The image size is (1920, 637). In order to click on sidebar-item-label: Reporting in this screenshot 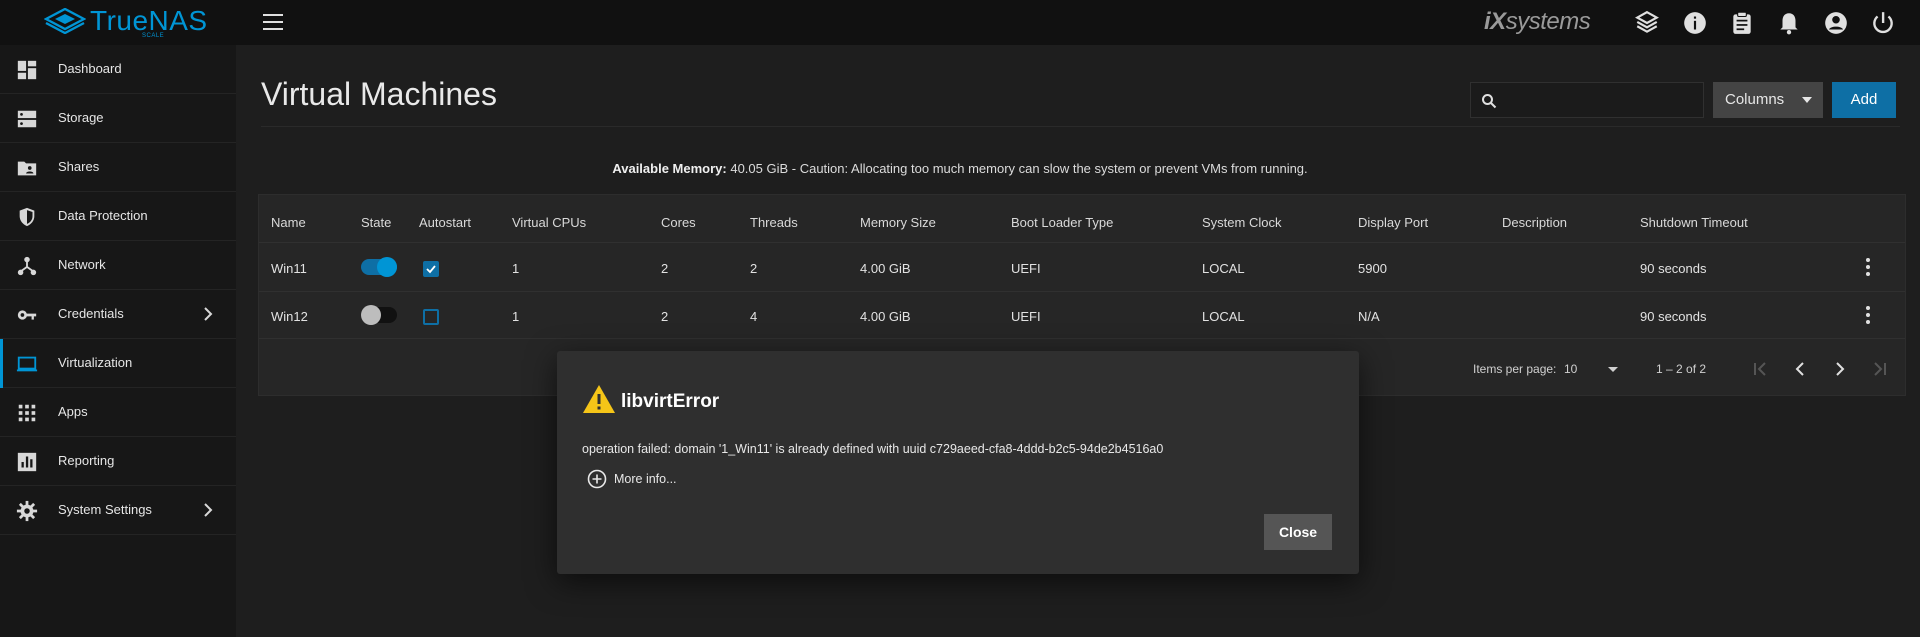, I will do `click(86, 460)`.